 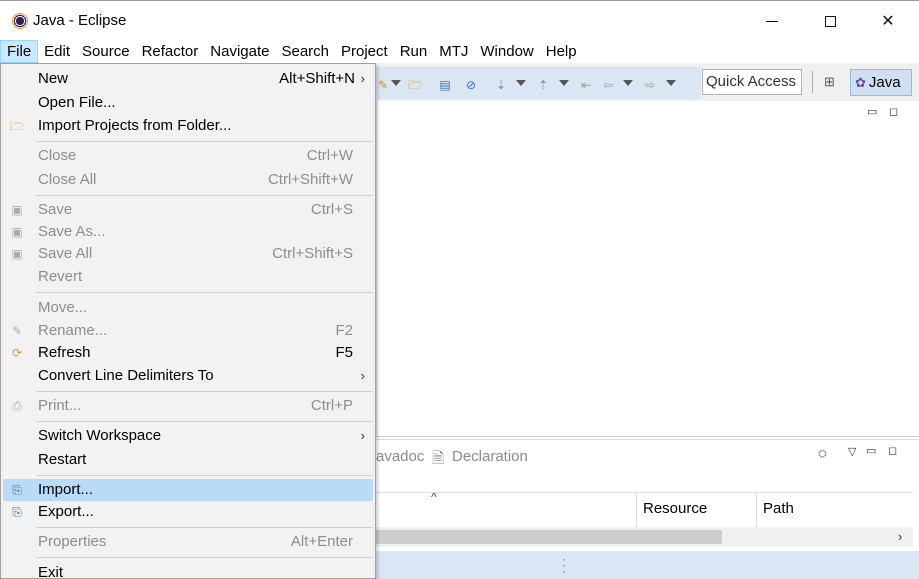 I want to click on menu-file: File, so click(x=19, y=51).